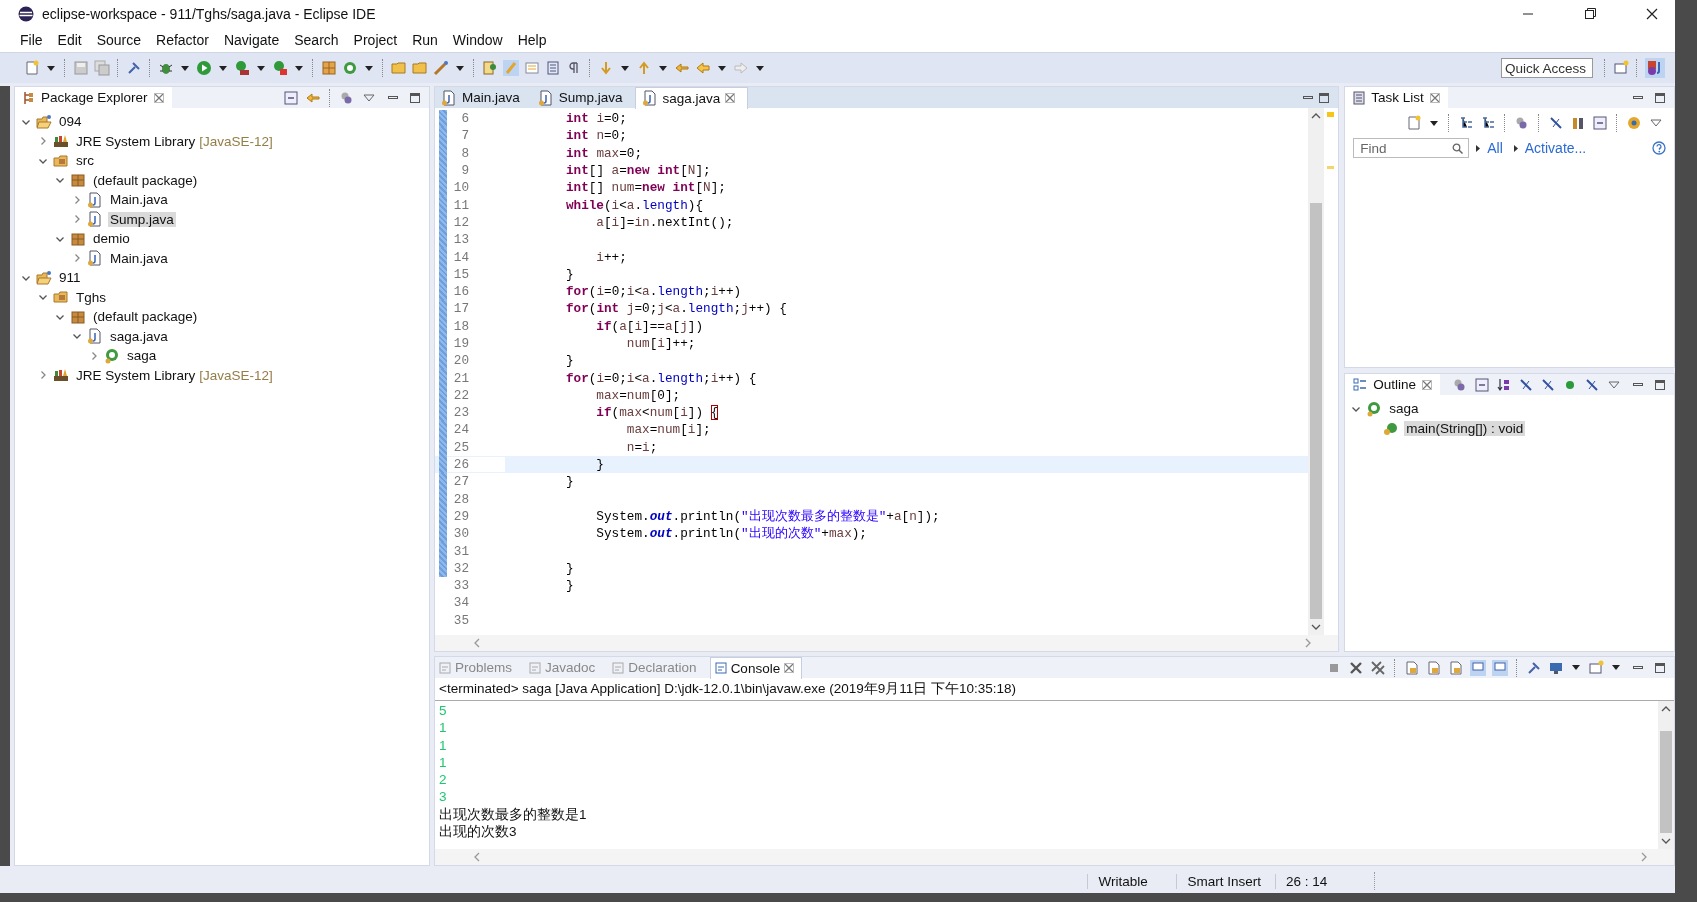  What do you see at coordinates (139, 336) in the screenshot?
I see `tree-item: saga.java` at bounding box center [139, 336].